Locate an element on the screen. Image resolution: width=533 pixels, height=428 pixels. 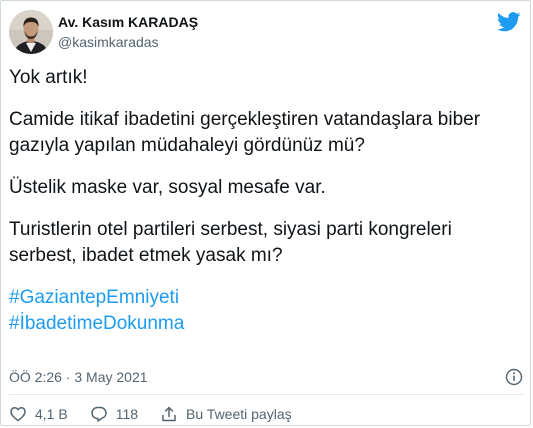
timestamp-row: ÖÖ 2:26 · 3 May 2021 is located at coordinates (266, 377).